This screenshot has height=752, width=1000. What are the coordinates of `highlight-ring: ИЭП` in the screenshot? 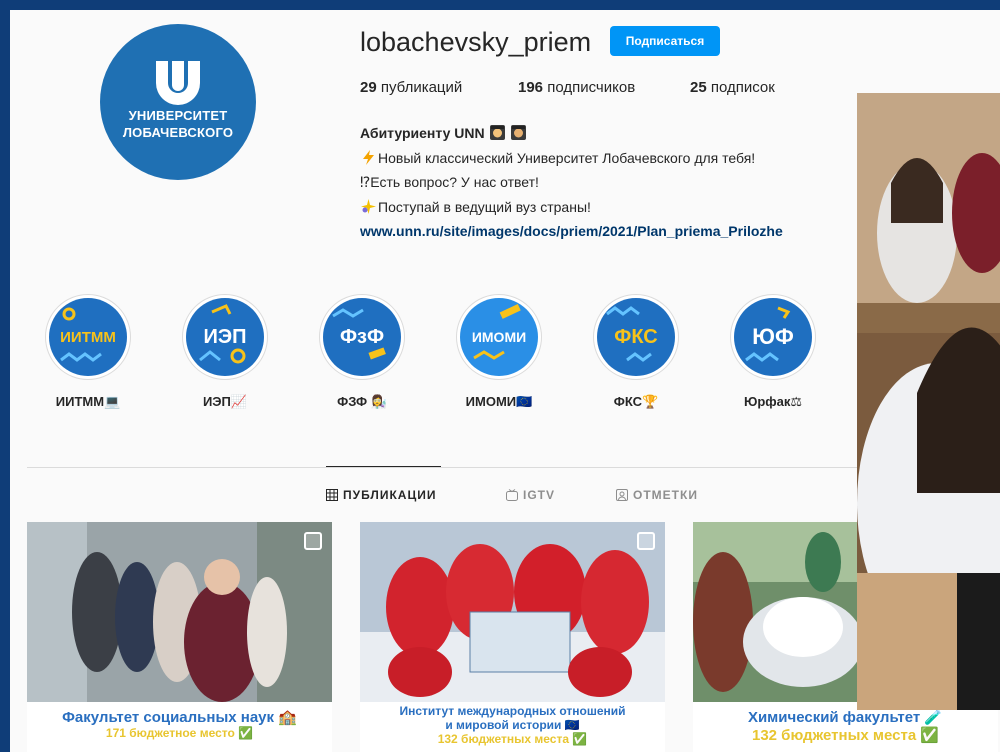 It's located at (225, 337).